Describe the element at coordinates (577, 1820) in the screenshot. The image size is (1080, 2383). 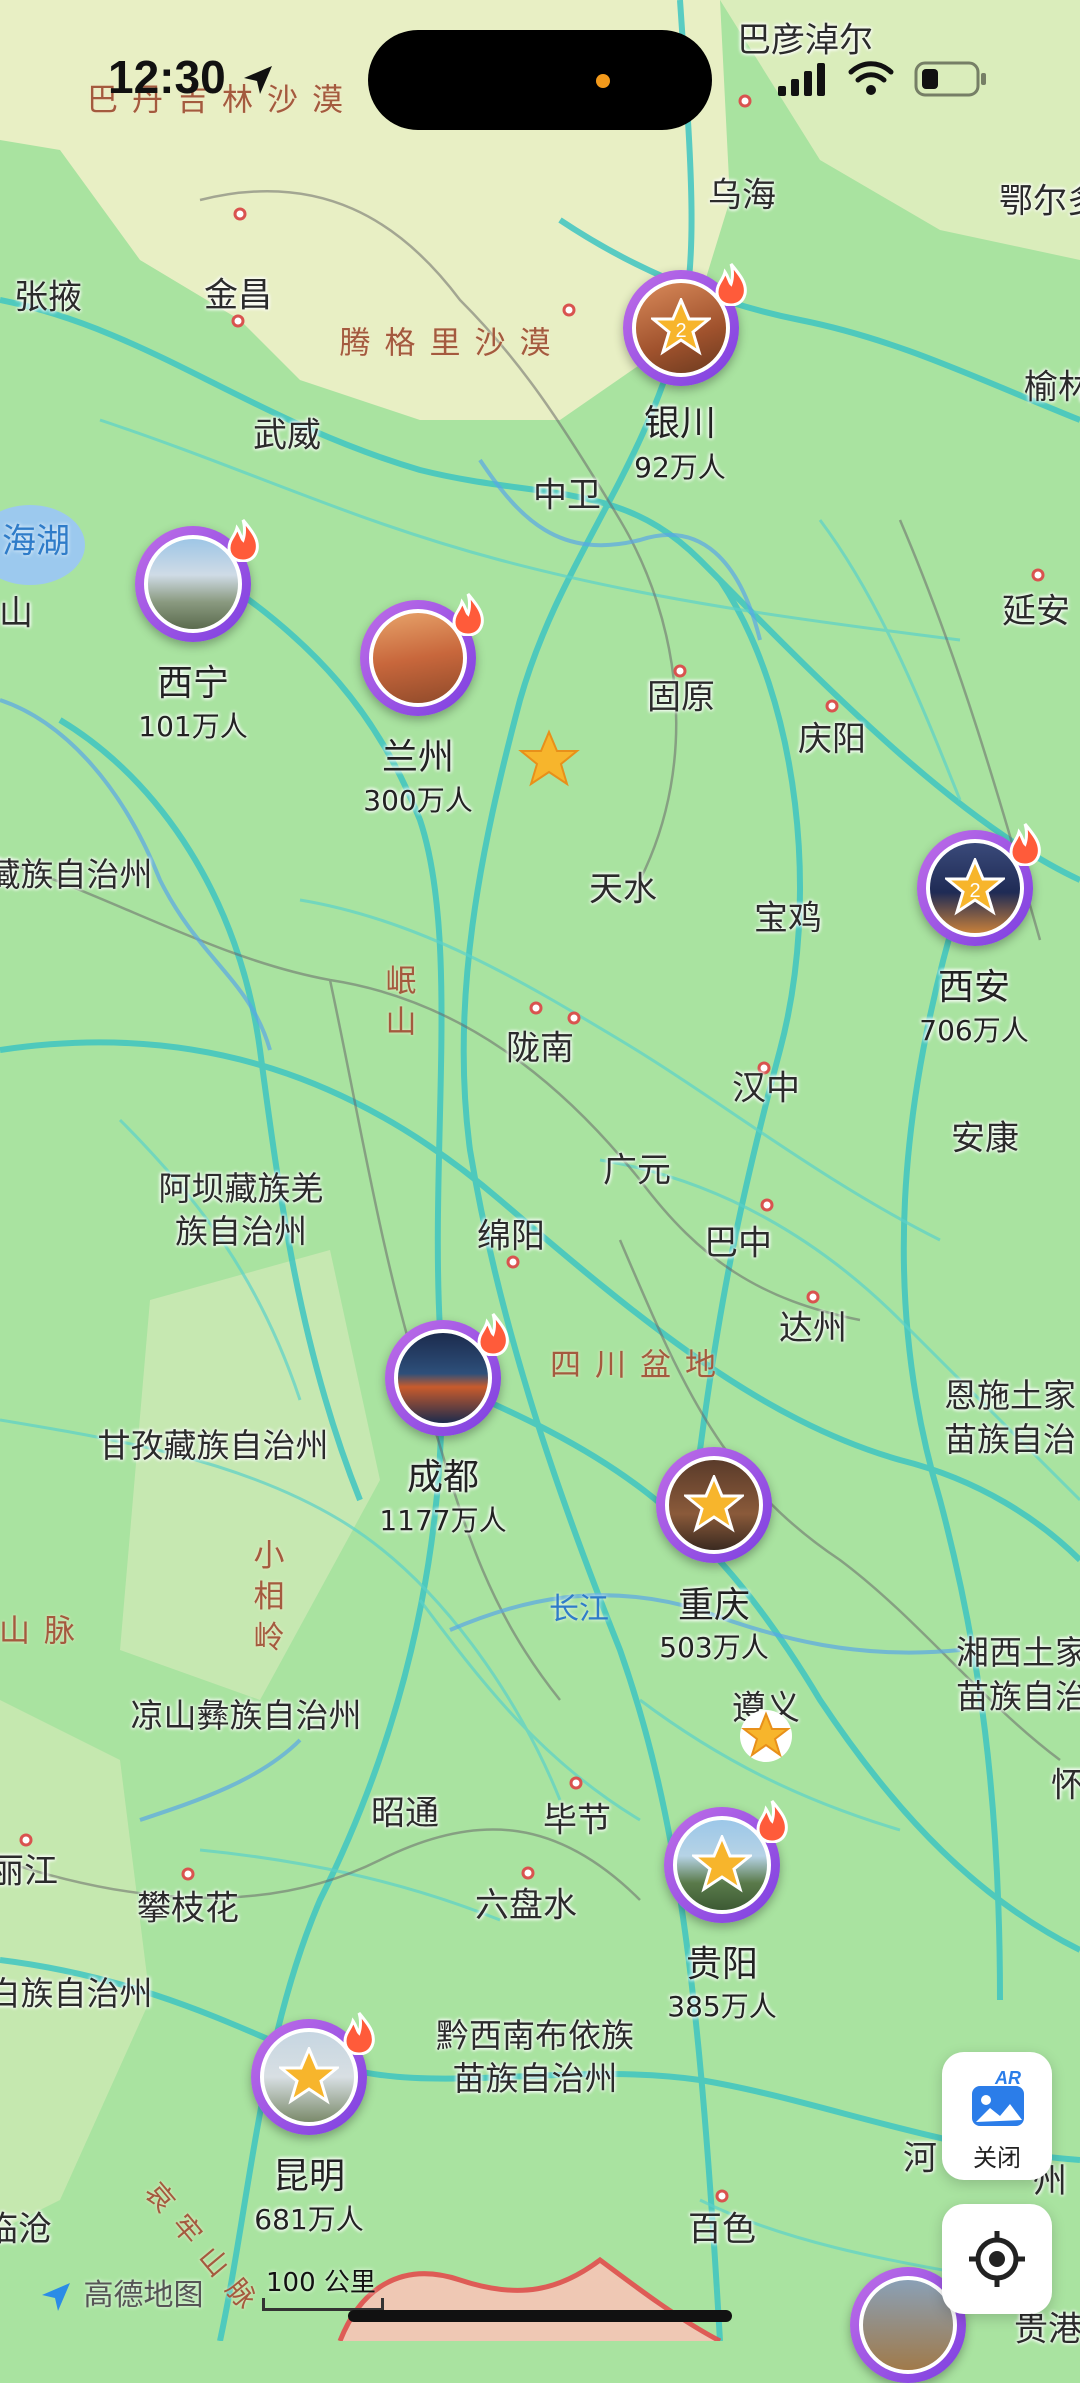
I see `city-label-bijie: 毕节` at that location.